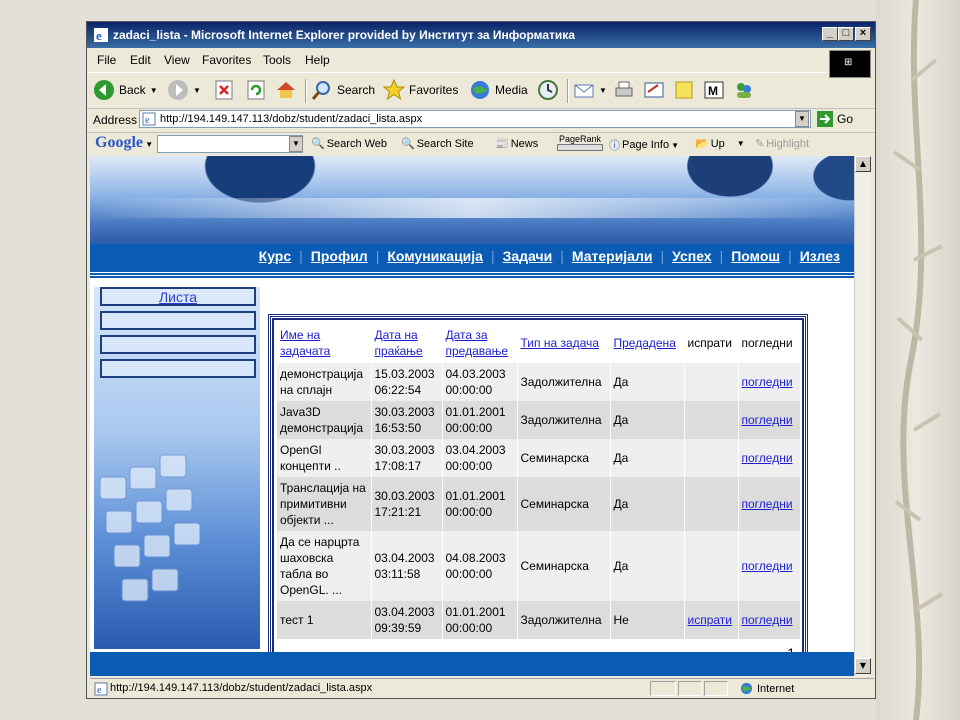 This screenshot has height=720, width=960. I want to click on table-cell-submitted: Да, so click(647, 382).